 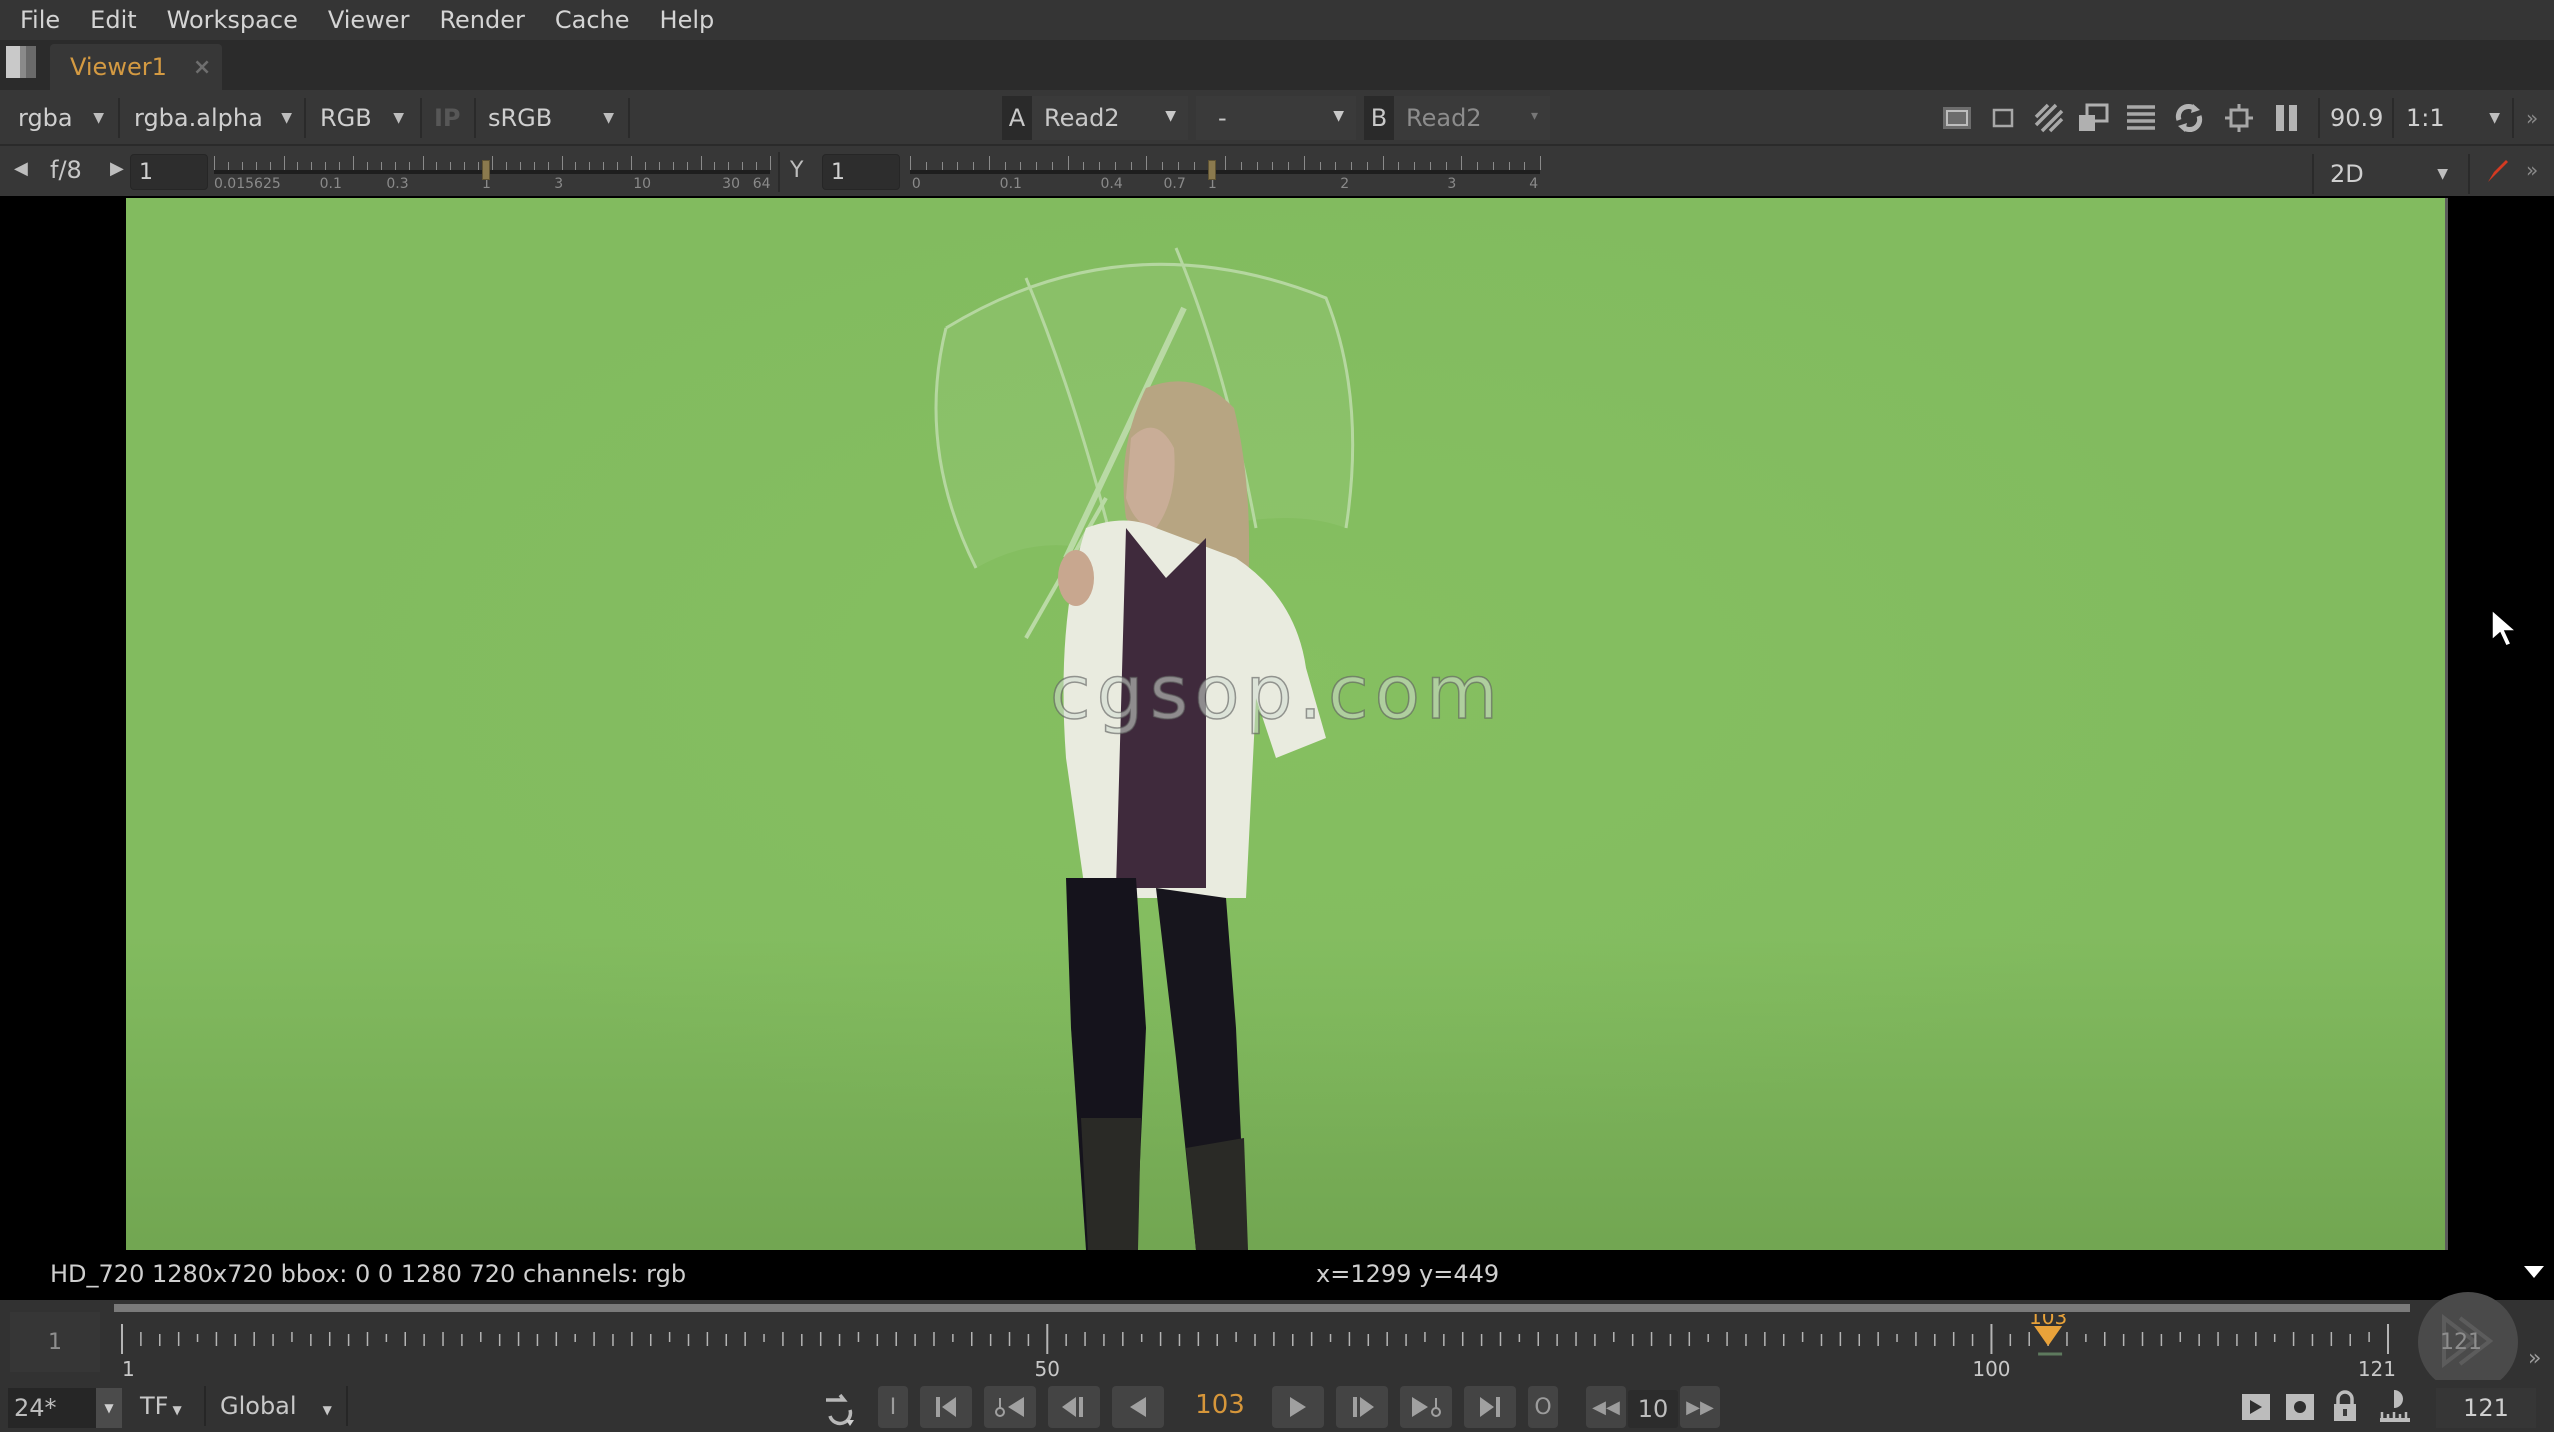 What do you see at coordinates (55, 1342) in the screenshot?
I see `start-frame-field: 1` at bounding box center [55, 1342].